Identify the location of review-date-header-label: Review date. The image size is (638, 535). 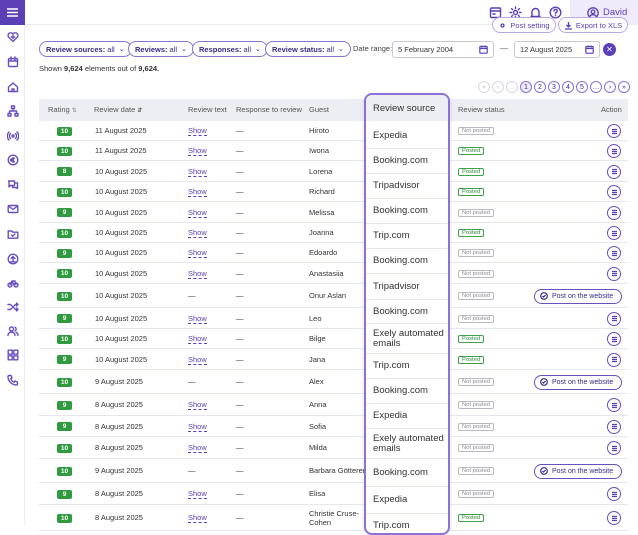
(115, 109).